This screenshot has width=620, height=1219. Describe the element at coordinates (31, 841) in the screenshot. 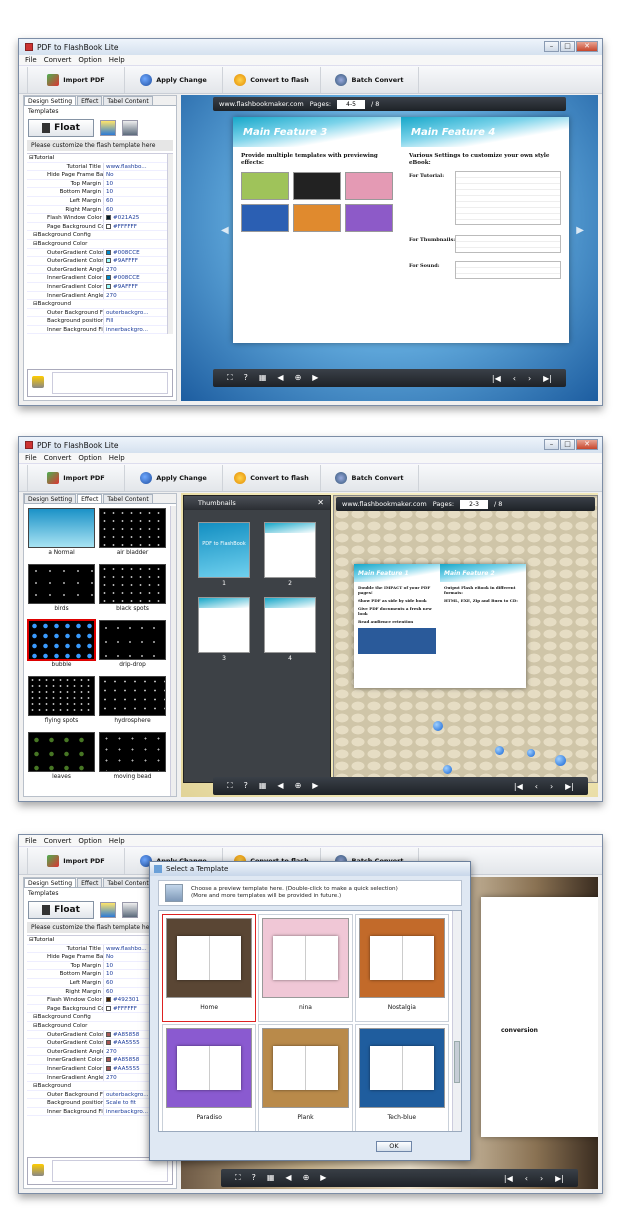

I see `menu-file: File` at that location.